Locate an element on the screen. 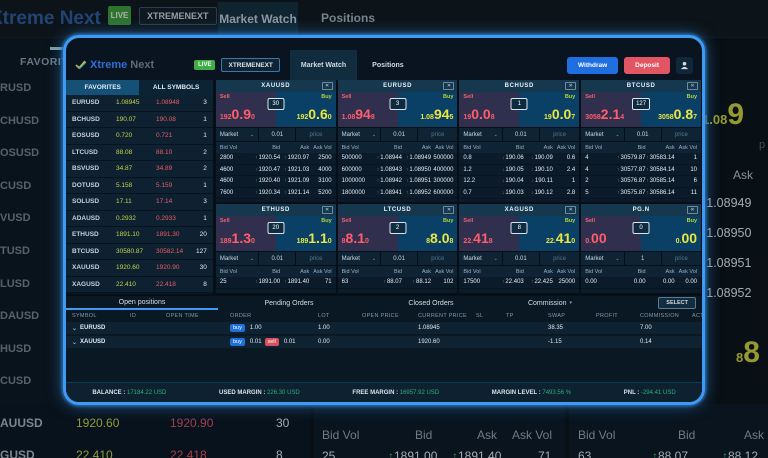  buy-label: Buy is located at coordinates (448, 221).